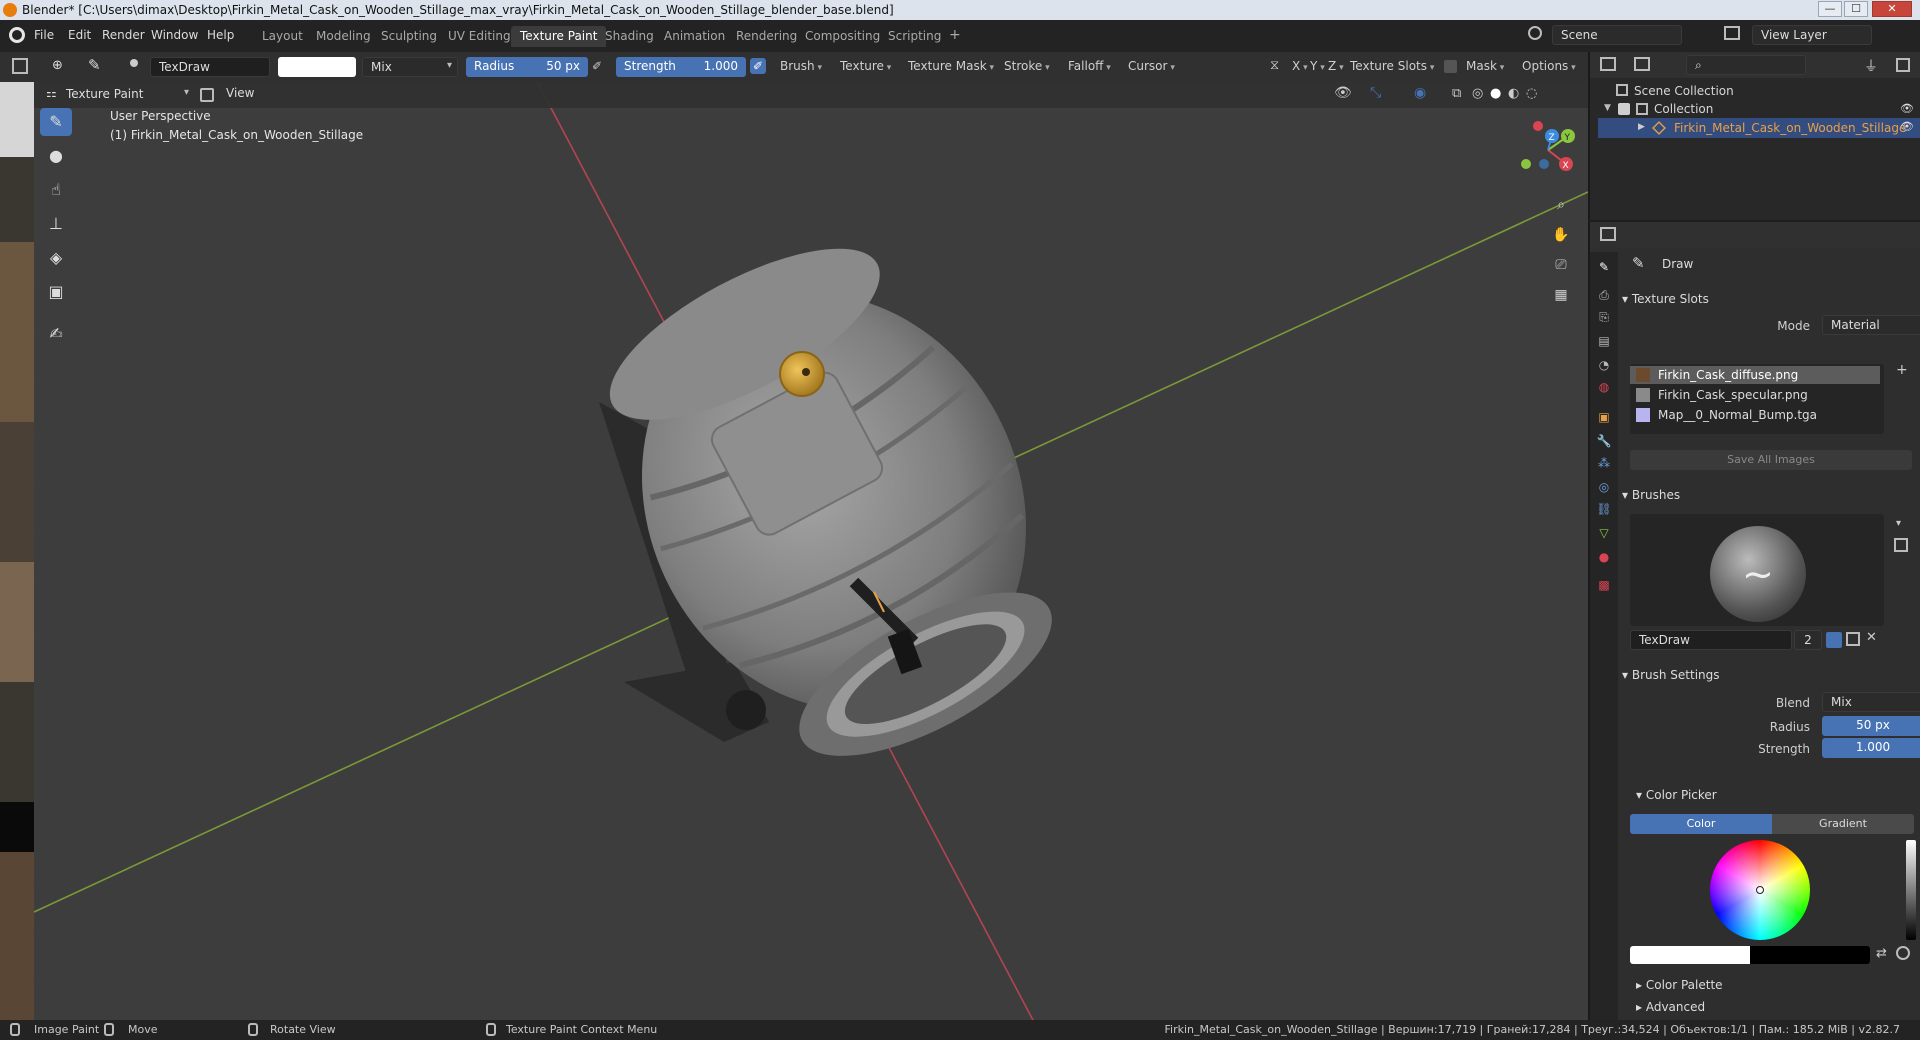 The image size is (1920, 1040). I want to click on texture-slots-section: ▾ Texture Slots, so click(1665, 303).